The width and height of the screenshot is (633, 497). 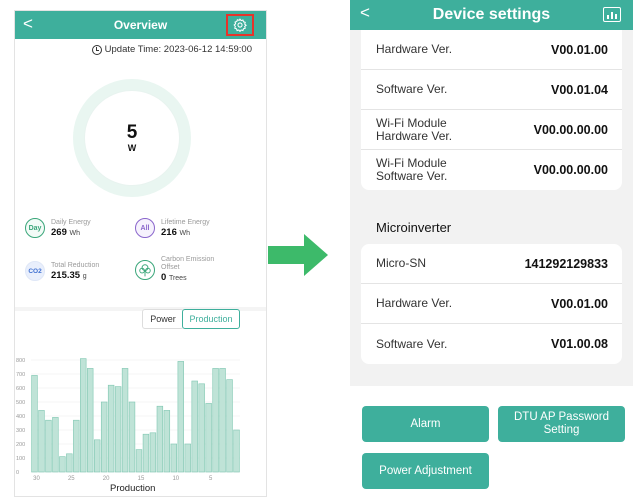 I want to click on x-tick-label: 25, so click(x=71, y=478).